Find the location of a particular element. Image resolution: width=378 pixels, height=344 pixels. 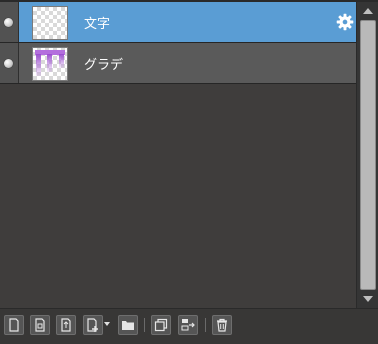

layer-name: 文字 is located at coordinates (97, 24).